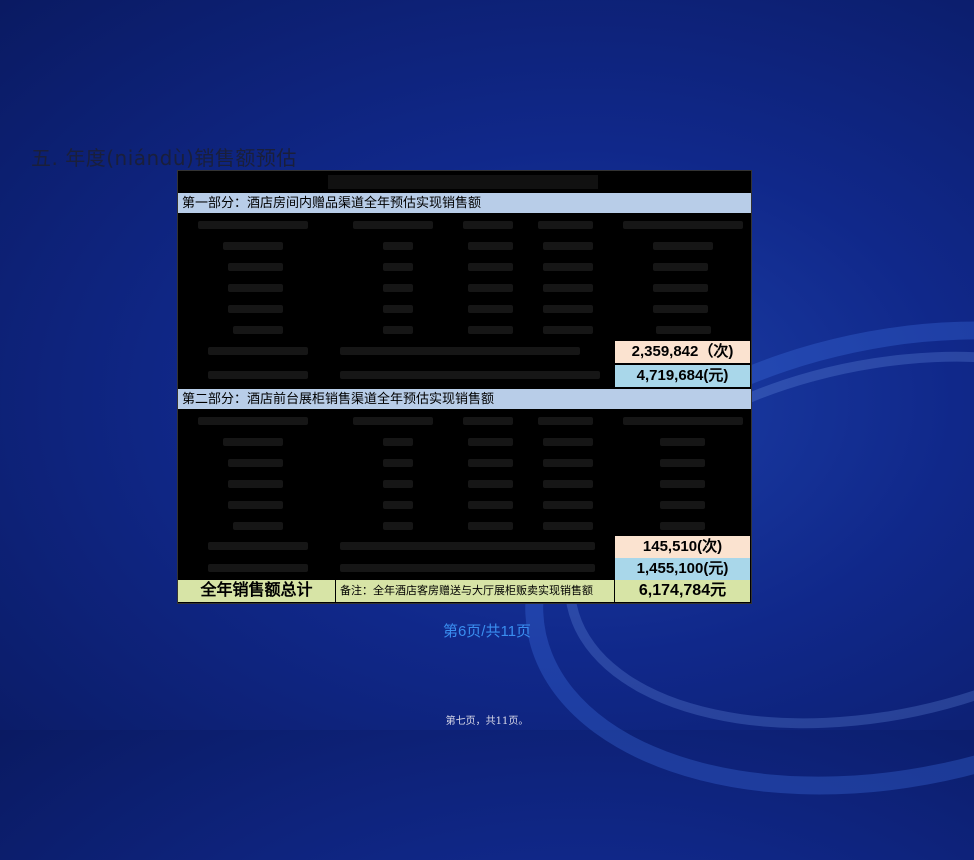 This screenshot has width=974, height=860. What do you see at coordinates (475, 591) in the screenshot?
I see `total-note: 备注：全年酒店客房赠送与大厅展柜贩卖实现销售额` at bounding box center [475, 591].